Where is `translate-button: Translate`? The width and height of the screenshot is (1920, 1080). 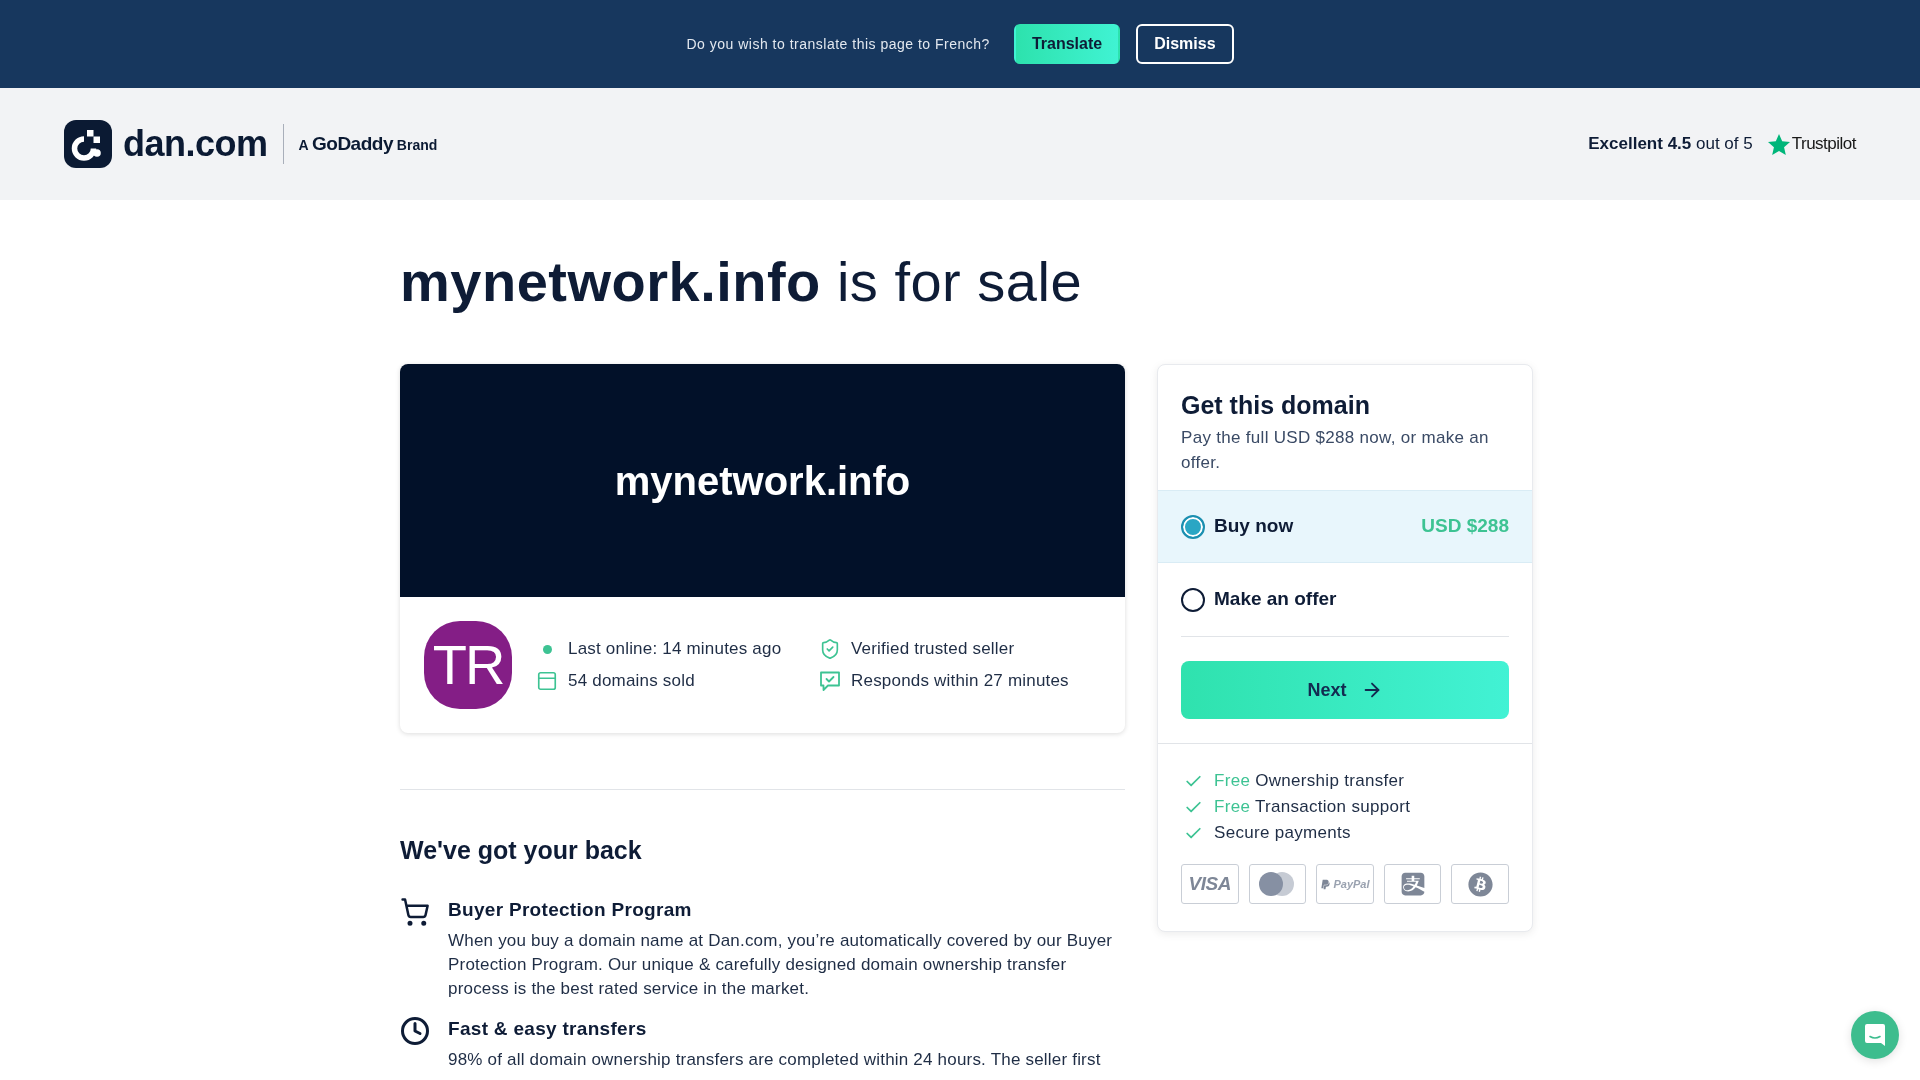
translate-button: Translate is located at coordinates (1067, 44).